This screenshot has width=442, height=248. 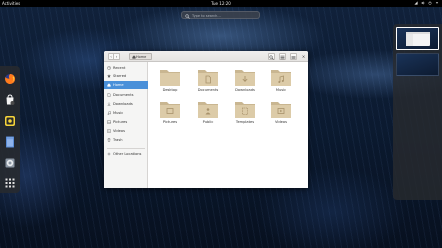 What do you see at coordinates (118, 140) in the screenshot?
I see `sidebar-item-label: Trash` at bounding box center [118, 140].